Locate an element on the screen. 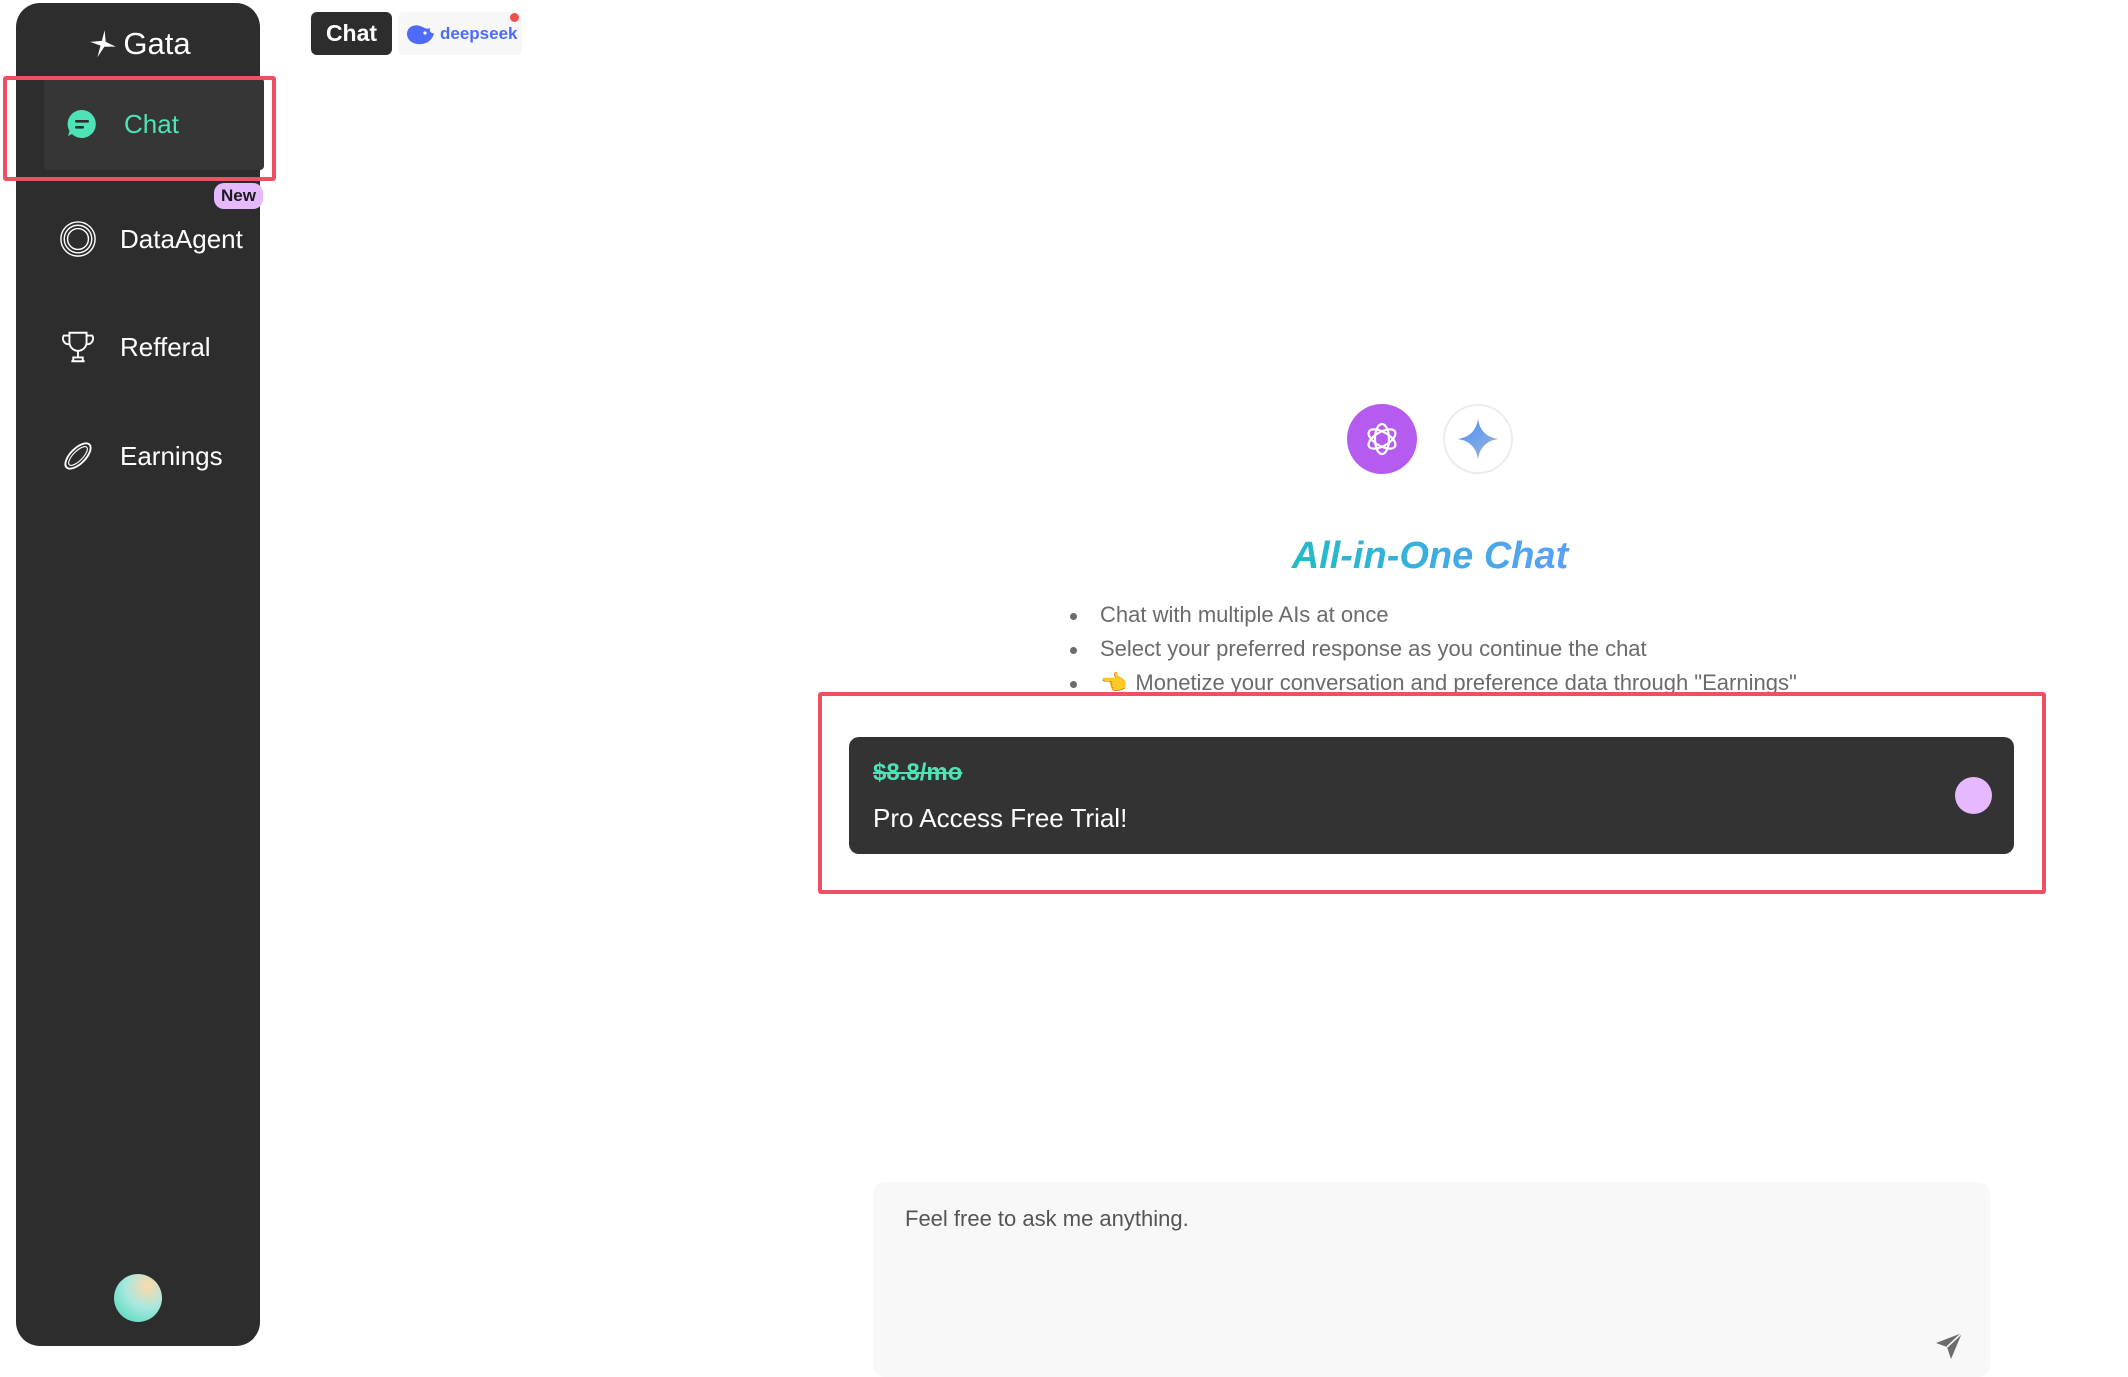  tab-deepseek: deepseek is located at coordinates (460, 33).